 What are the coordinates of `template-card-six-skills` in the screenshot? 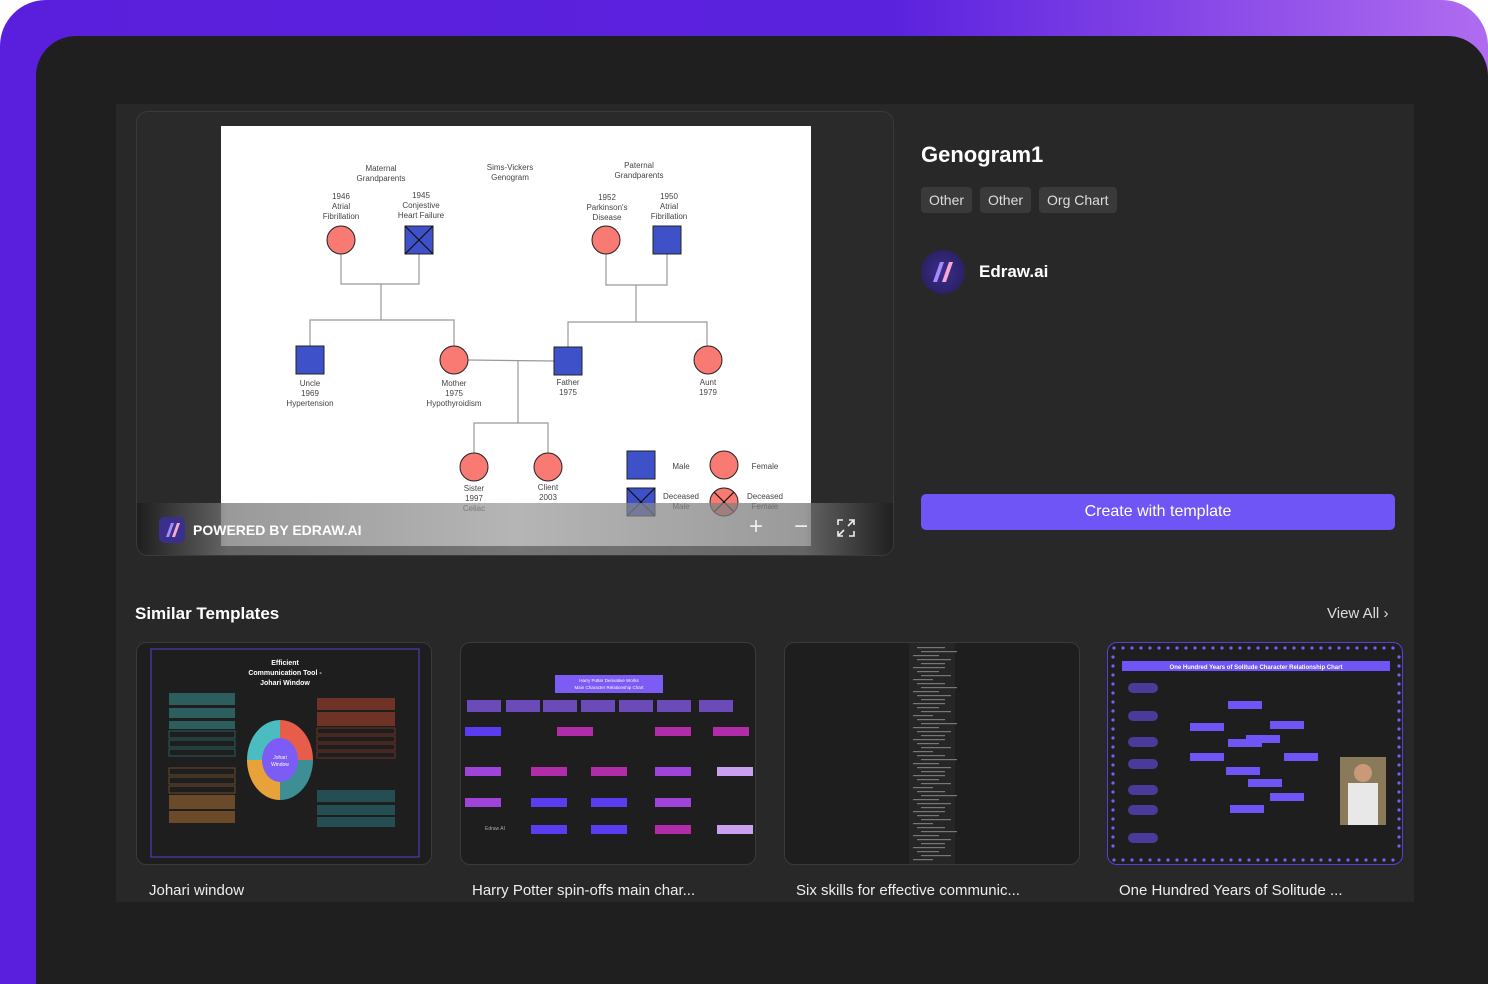 It's located at (932, 753).